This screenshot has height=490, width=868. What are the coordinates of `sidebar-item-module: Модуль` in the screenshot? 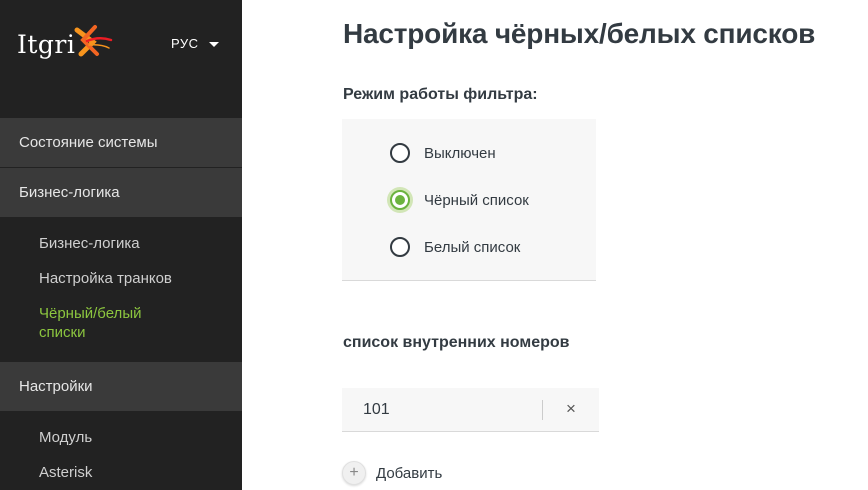 It's located at (65, 437).